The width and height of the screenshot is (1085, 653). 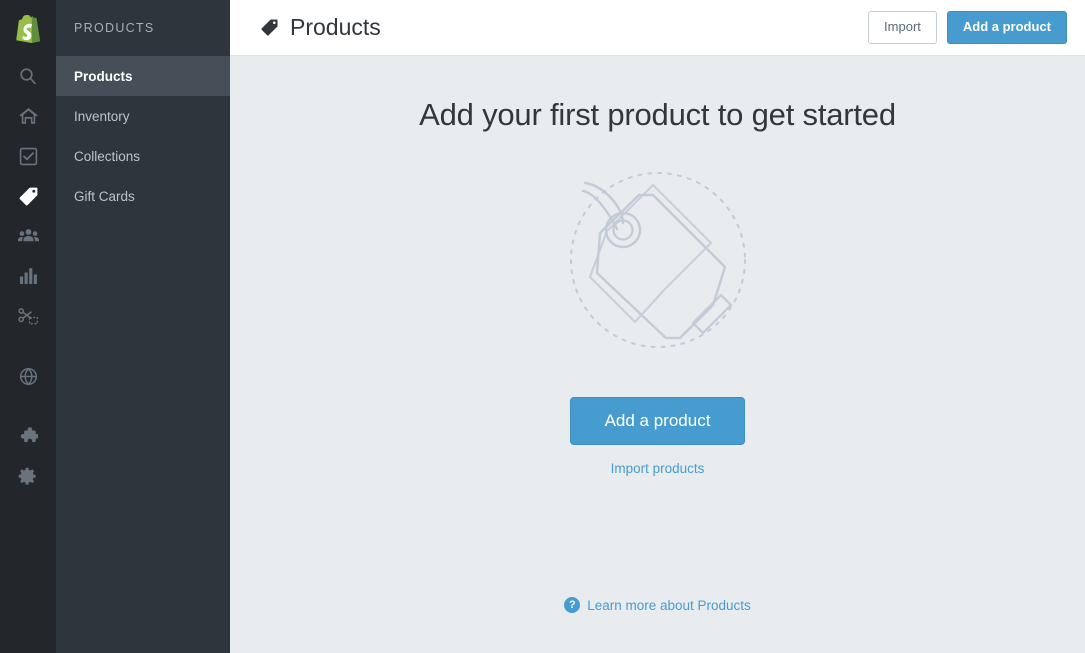 I want to click on learn-more-link: Learn more about Products, so click(x=669, y=605).